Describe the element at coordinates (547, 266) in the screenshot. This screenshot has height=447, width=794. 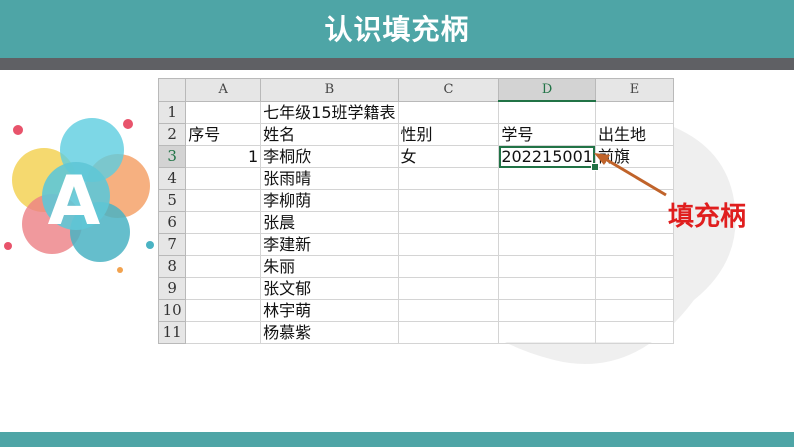
I see `cell-d8` at that location.